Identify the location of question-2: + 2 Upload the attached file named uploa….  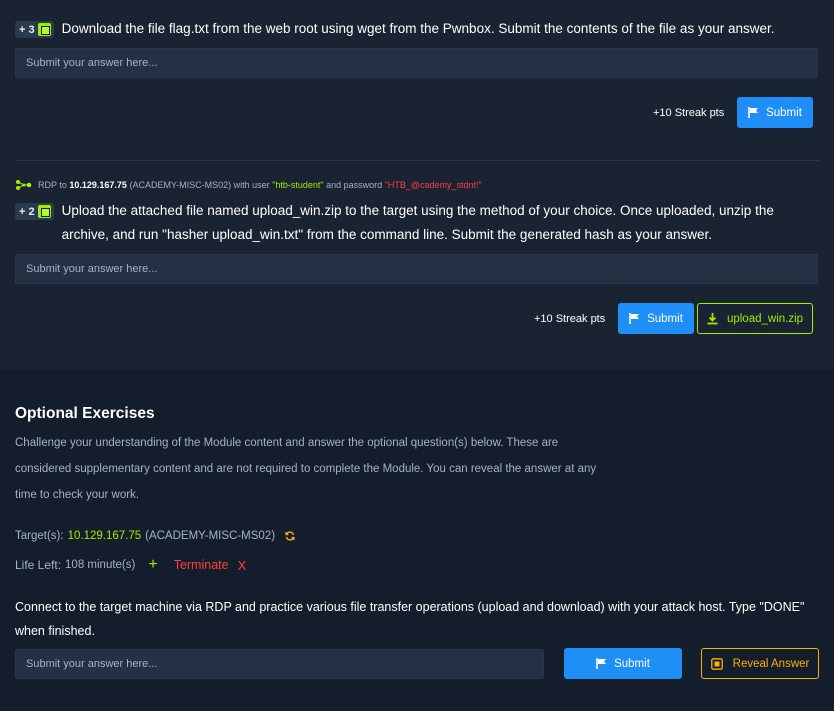
(417, 224).